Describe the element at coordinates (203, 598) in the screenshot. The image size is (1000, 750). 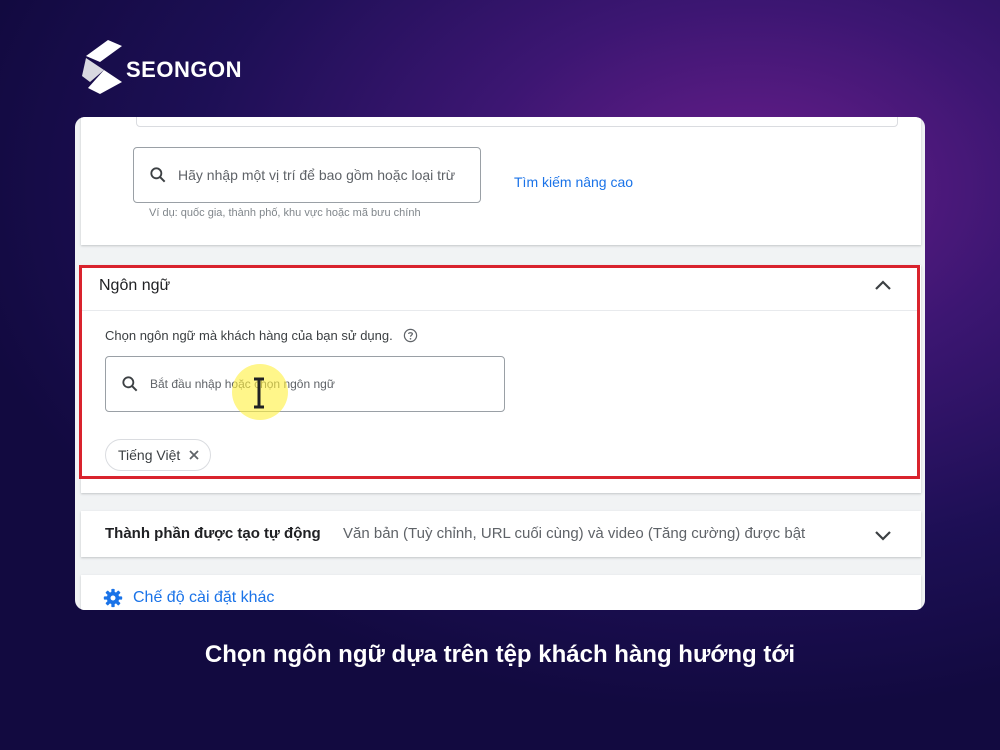
I see `more-settings-link: Chế độ cài đặt khác` at that location.